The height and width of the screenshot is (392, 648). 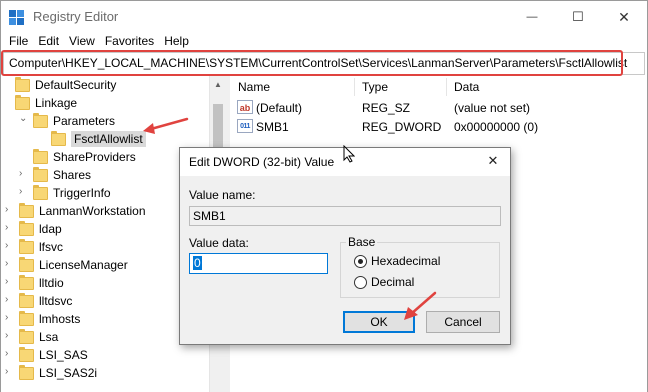 I want to click on radio-button-icon, so click(x=360, y=282).